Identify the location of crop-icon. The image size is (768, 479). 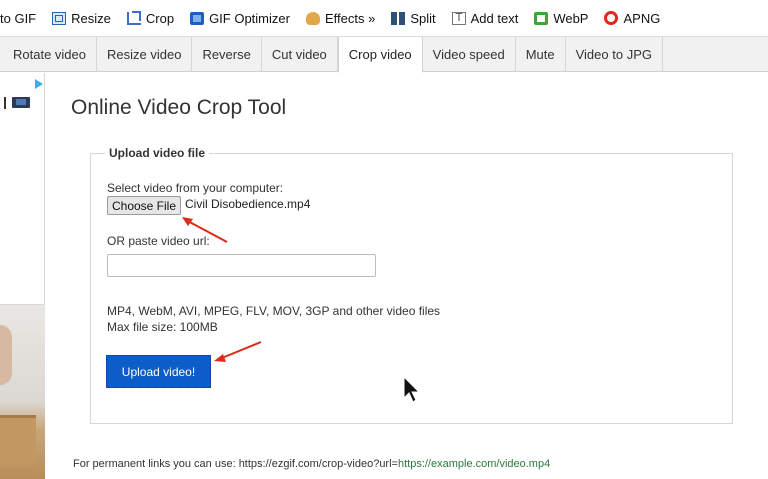
(133, 17).